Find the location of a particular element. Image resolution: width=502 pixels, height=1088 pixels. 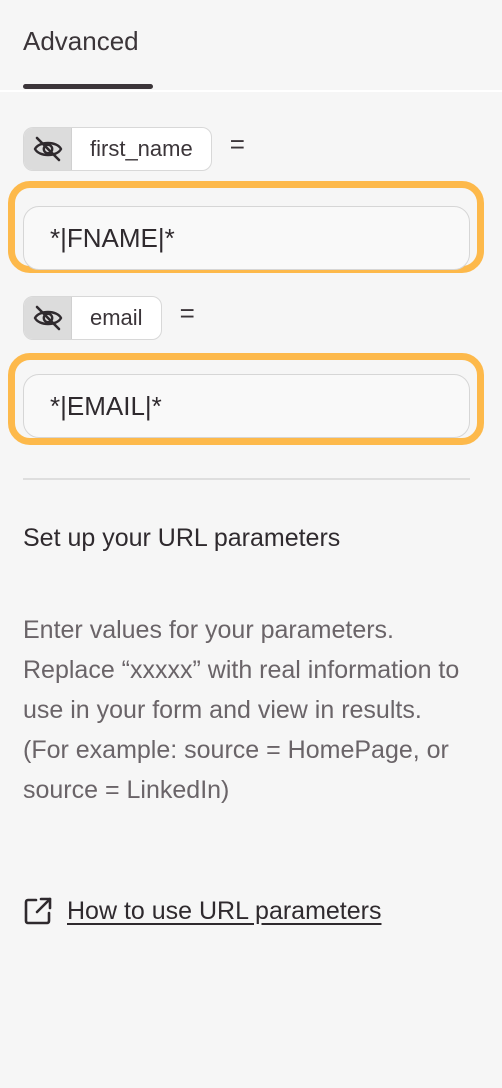

link-label: How to use URL parameters is located at coordinates (224, 910).